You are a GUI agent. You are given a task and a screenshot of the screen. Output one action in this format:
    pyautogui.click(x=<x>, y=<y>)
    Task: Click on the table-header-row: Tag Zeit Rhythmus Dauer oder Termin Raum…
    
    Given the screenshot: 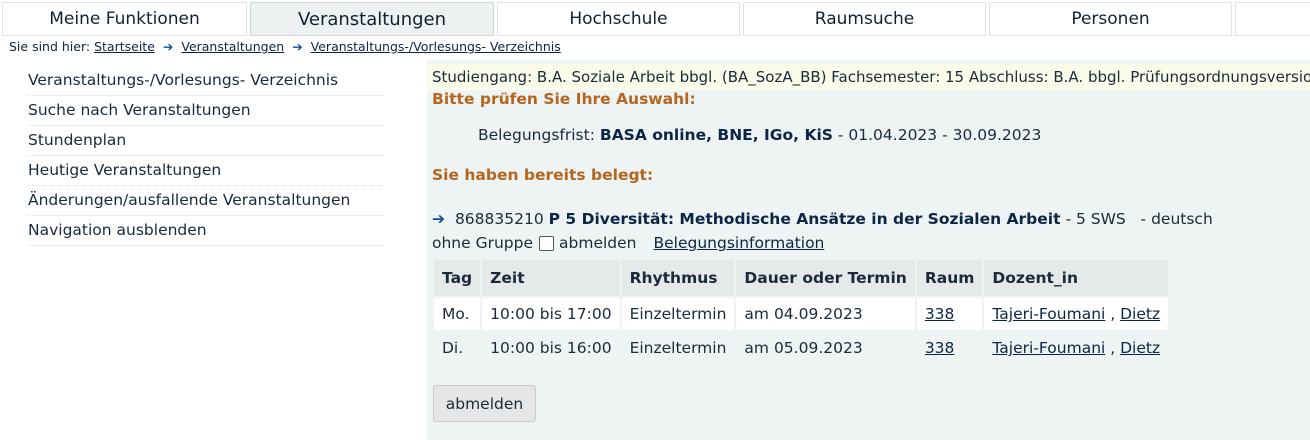 What is the action you would take?
    pyautogui.click(x=801, y=278)
    